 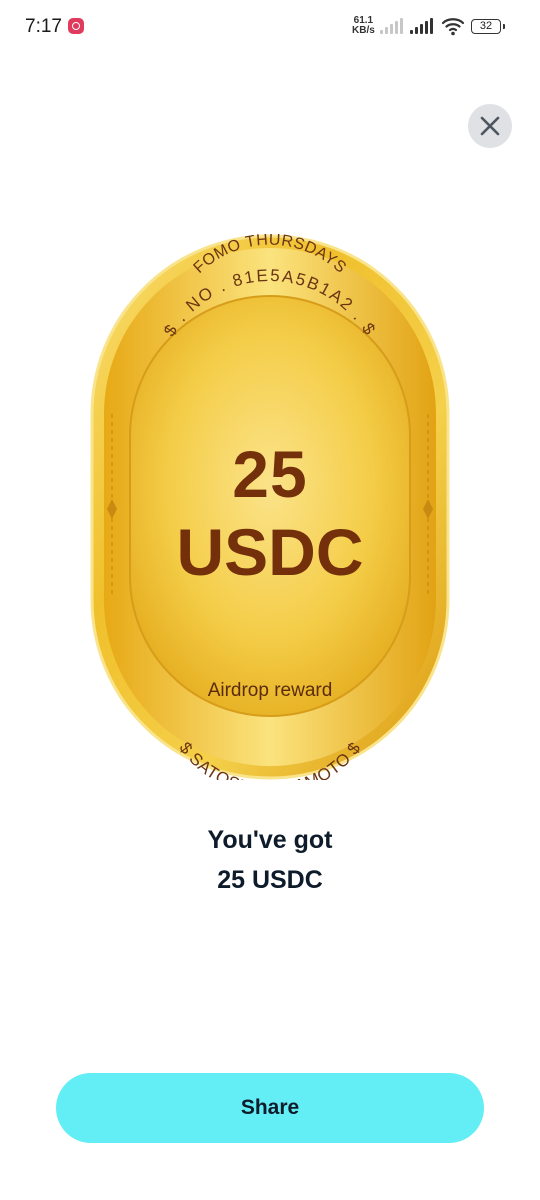 I want to click on status-time: 7:17, so click(x=43, y=26).